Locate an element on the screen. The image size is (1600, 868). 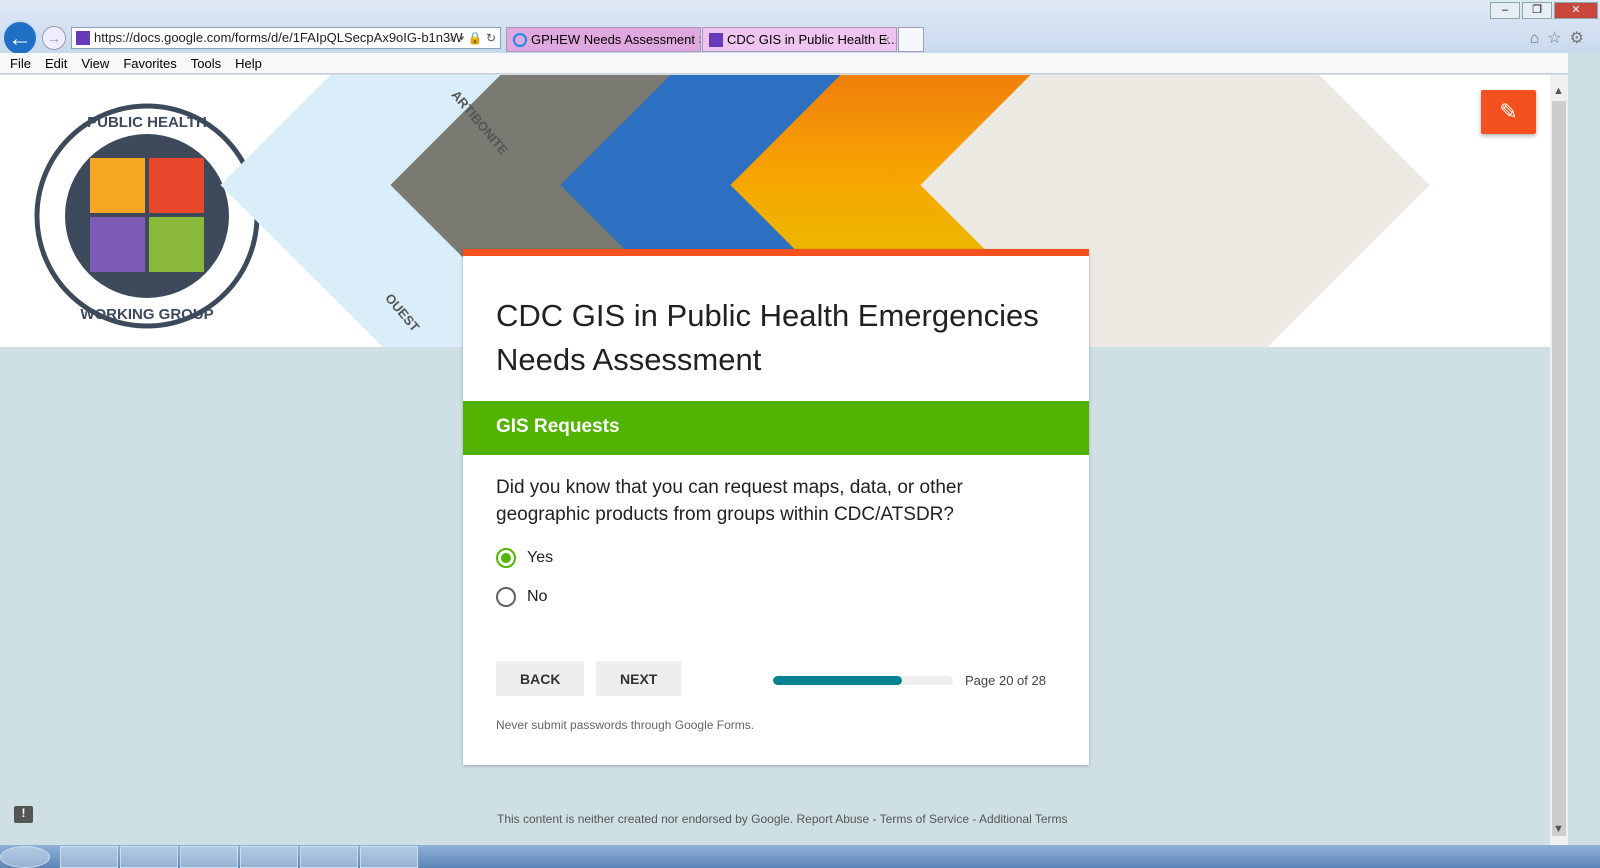
edit-pencil-button: ✎ is located at coordinates (1508, 112).